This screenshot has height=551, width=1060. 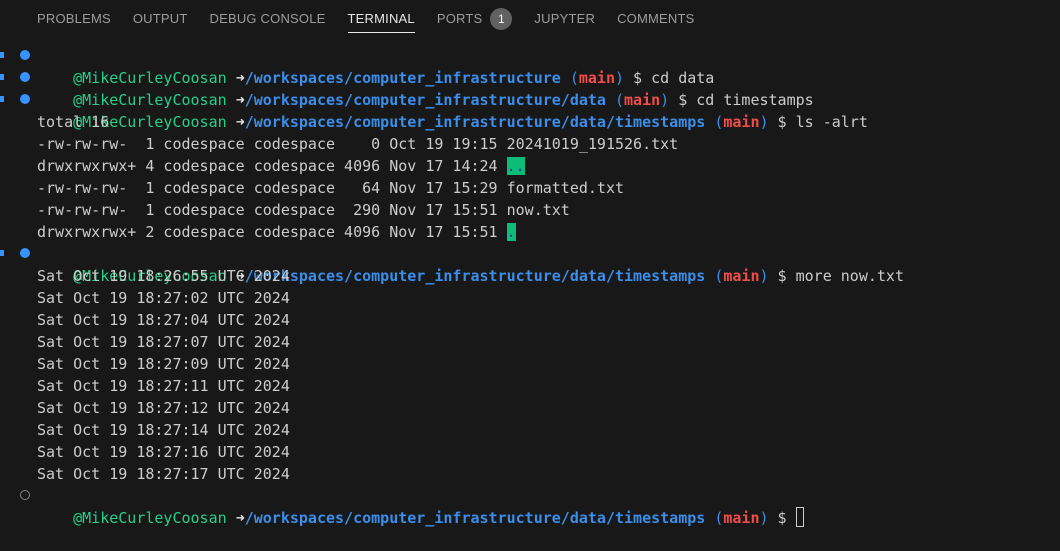 What do you see at coordinates (163, 320) in the screenshot?
I see `output-line: Sat Oct 19 18:27:04 UTC 2024` at bounding box center [163, 320].